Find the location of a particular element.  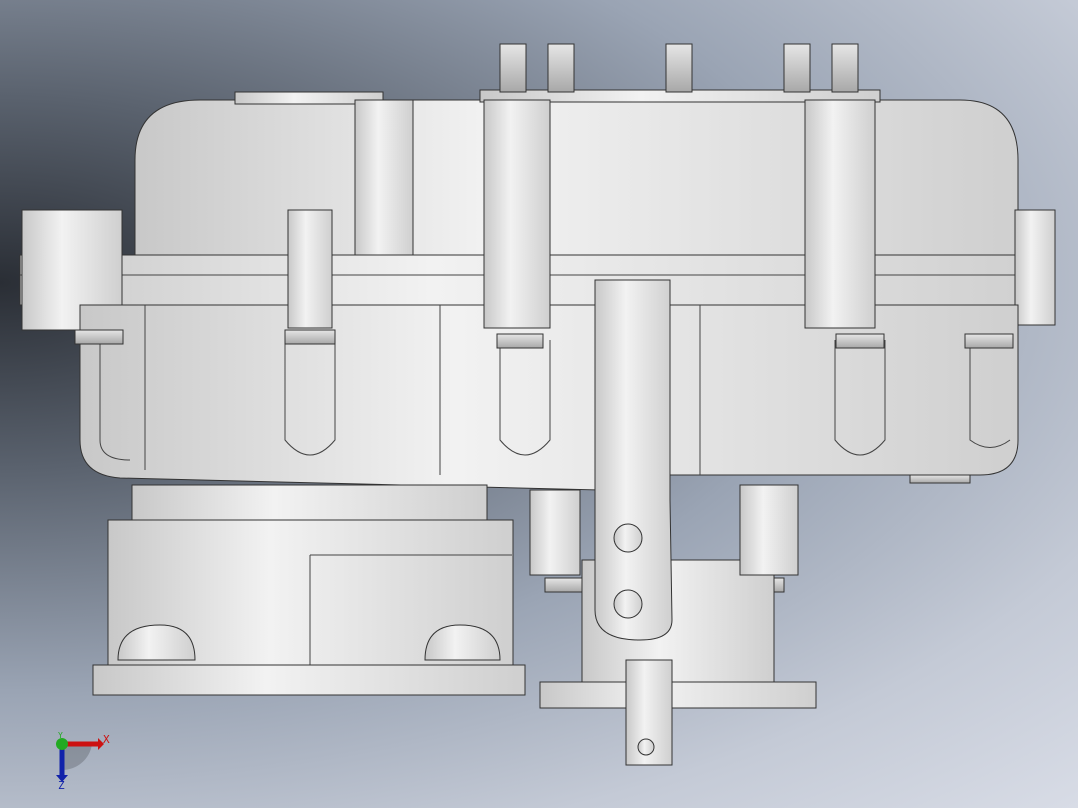

right-ear is located at coordinates (1035, 267).